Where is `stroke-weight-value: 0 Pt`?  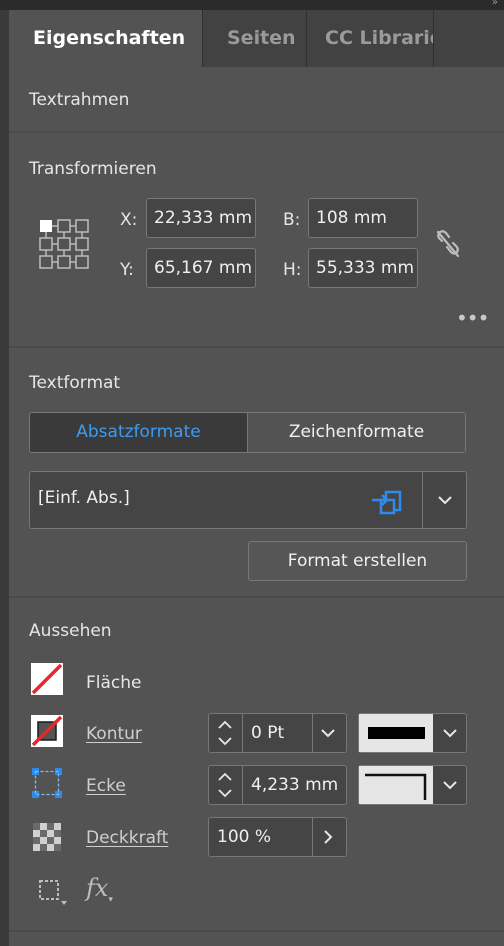 stroke-weight-value: 0 Pt is located at coordinates (267, 733).